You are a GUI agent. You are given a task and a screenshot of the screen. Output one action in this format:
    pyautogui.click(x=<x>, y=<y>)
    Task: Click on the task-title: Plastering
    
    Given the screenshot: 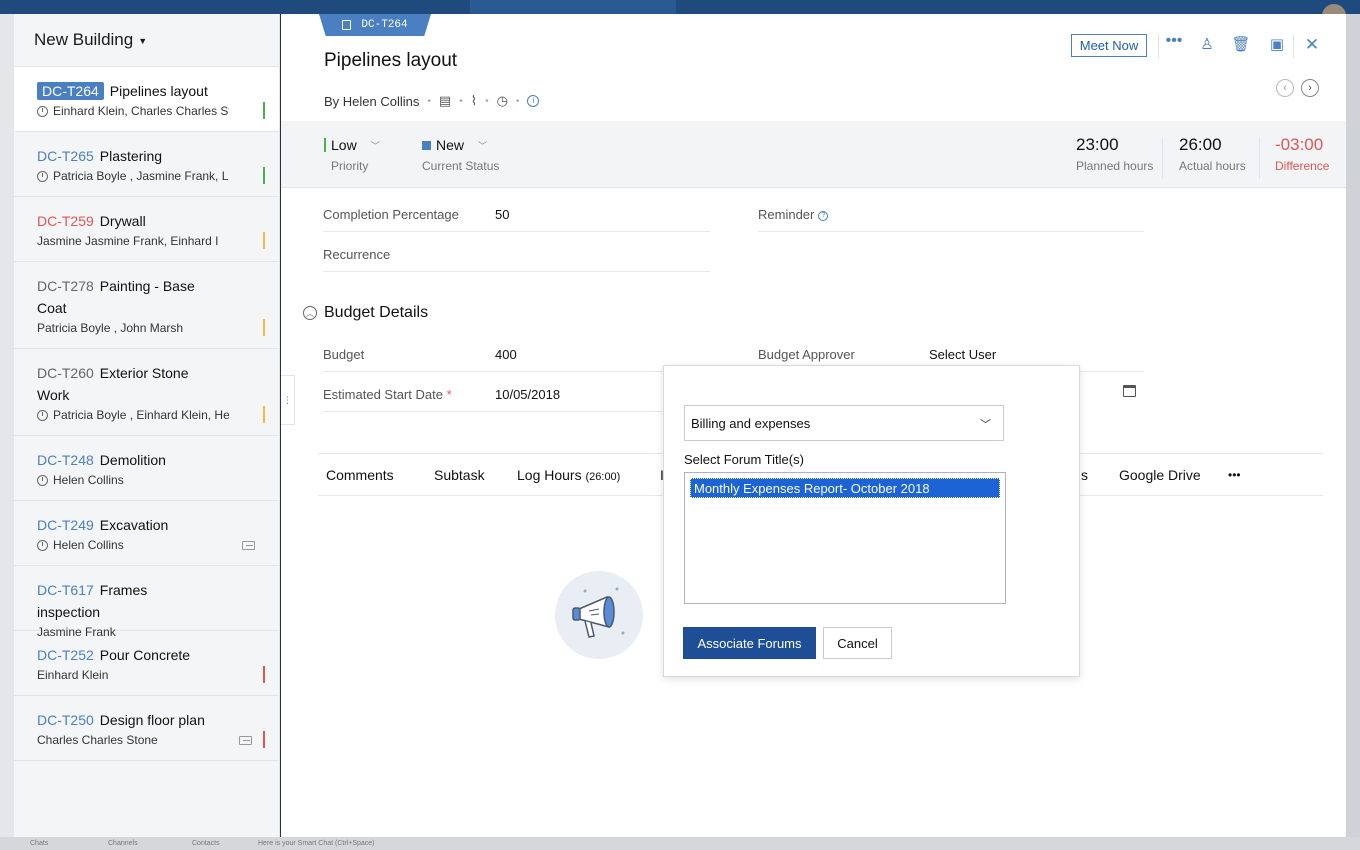 What is the action you would take?
    pyautogui.click(x=131, y=156)
    